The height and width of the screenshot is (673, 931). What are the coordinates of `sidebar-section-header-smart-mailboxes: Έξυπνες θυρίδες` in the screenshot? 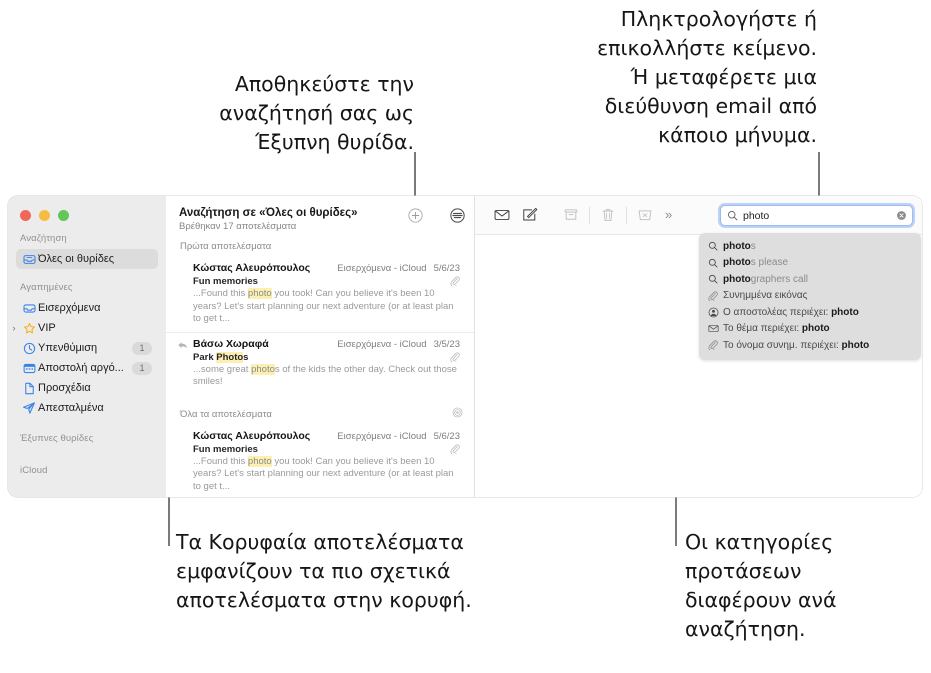 It's located at (57, 438).